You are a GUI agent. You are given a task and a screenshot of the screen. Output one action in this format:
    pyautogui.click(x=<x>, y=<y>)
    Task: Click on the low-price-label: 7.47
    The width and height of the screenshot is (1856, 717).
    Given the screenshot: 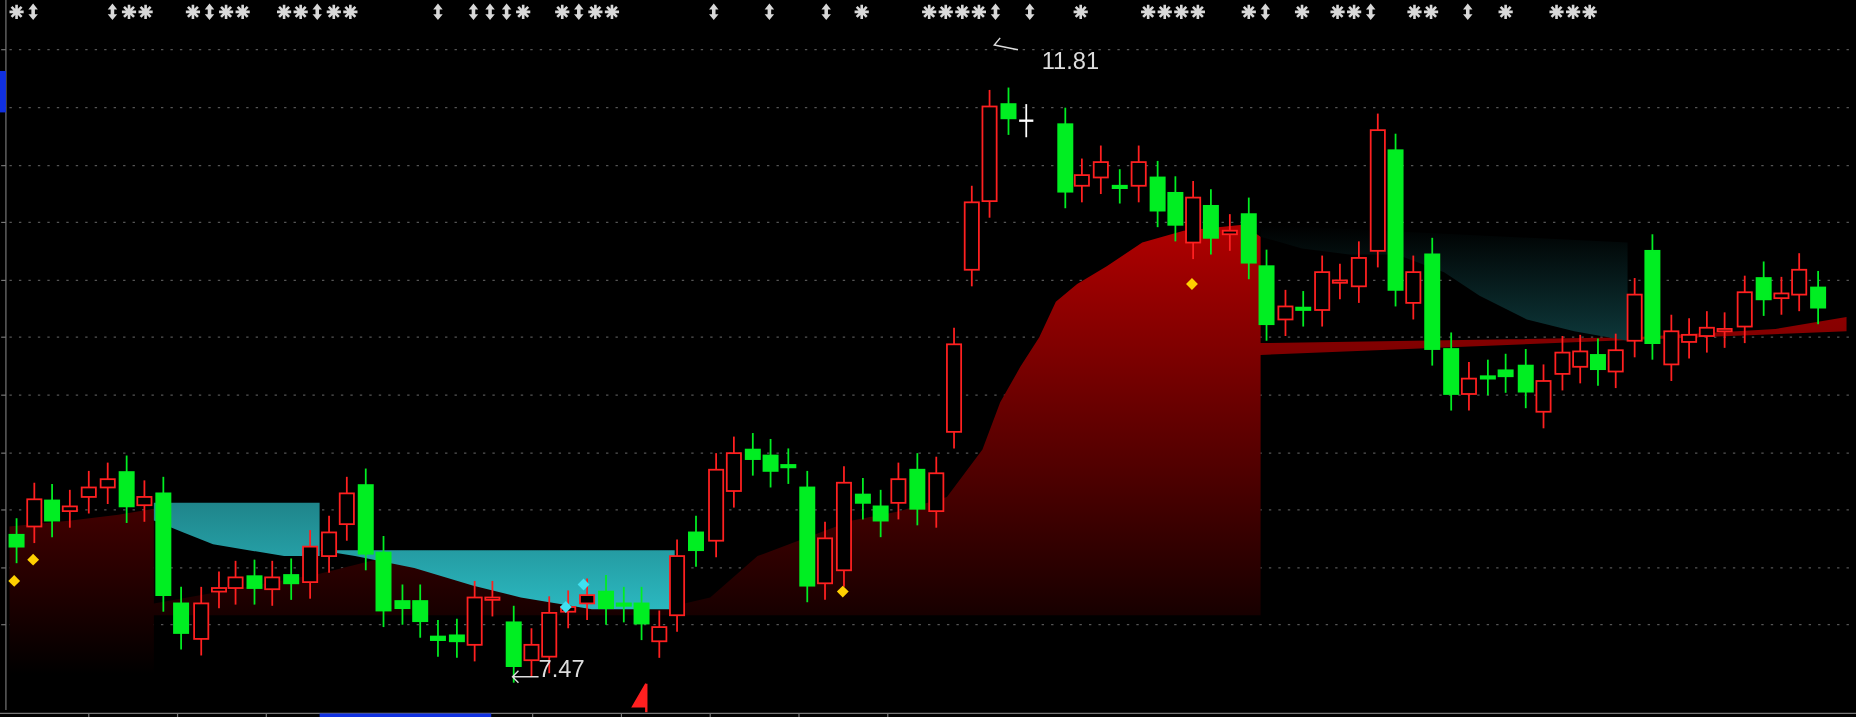 What is the action you would take?
    pyautogui.click(x=561, y=668)
    